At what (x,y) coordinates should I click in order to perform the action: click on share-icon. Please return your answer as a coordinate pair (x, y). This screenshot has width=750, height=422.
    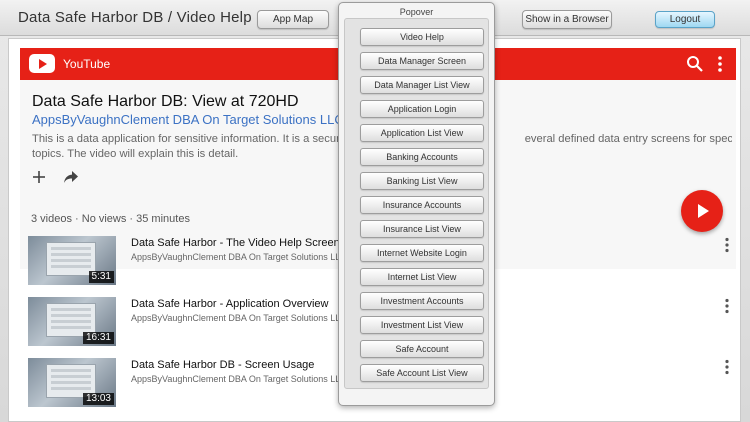
    Looking at the image, I should click on (71, 177).